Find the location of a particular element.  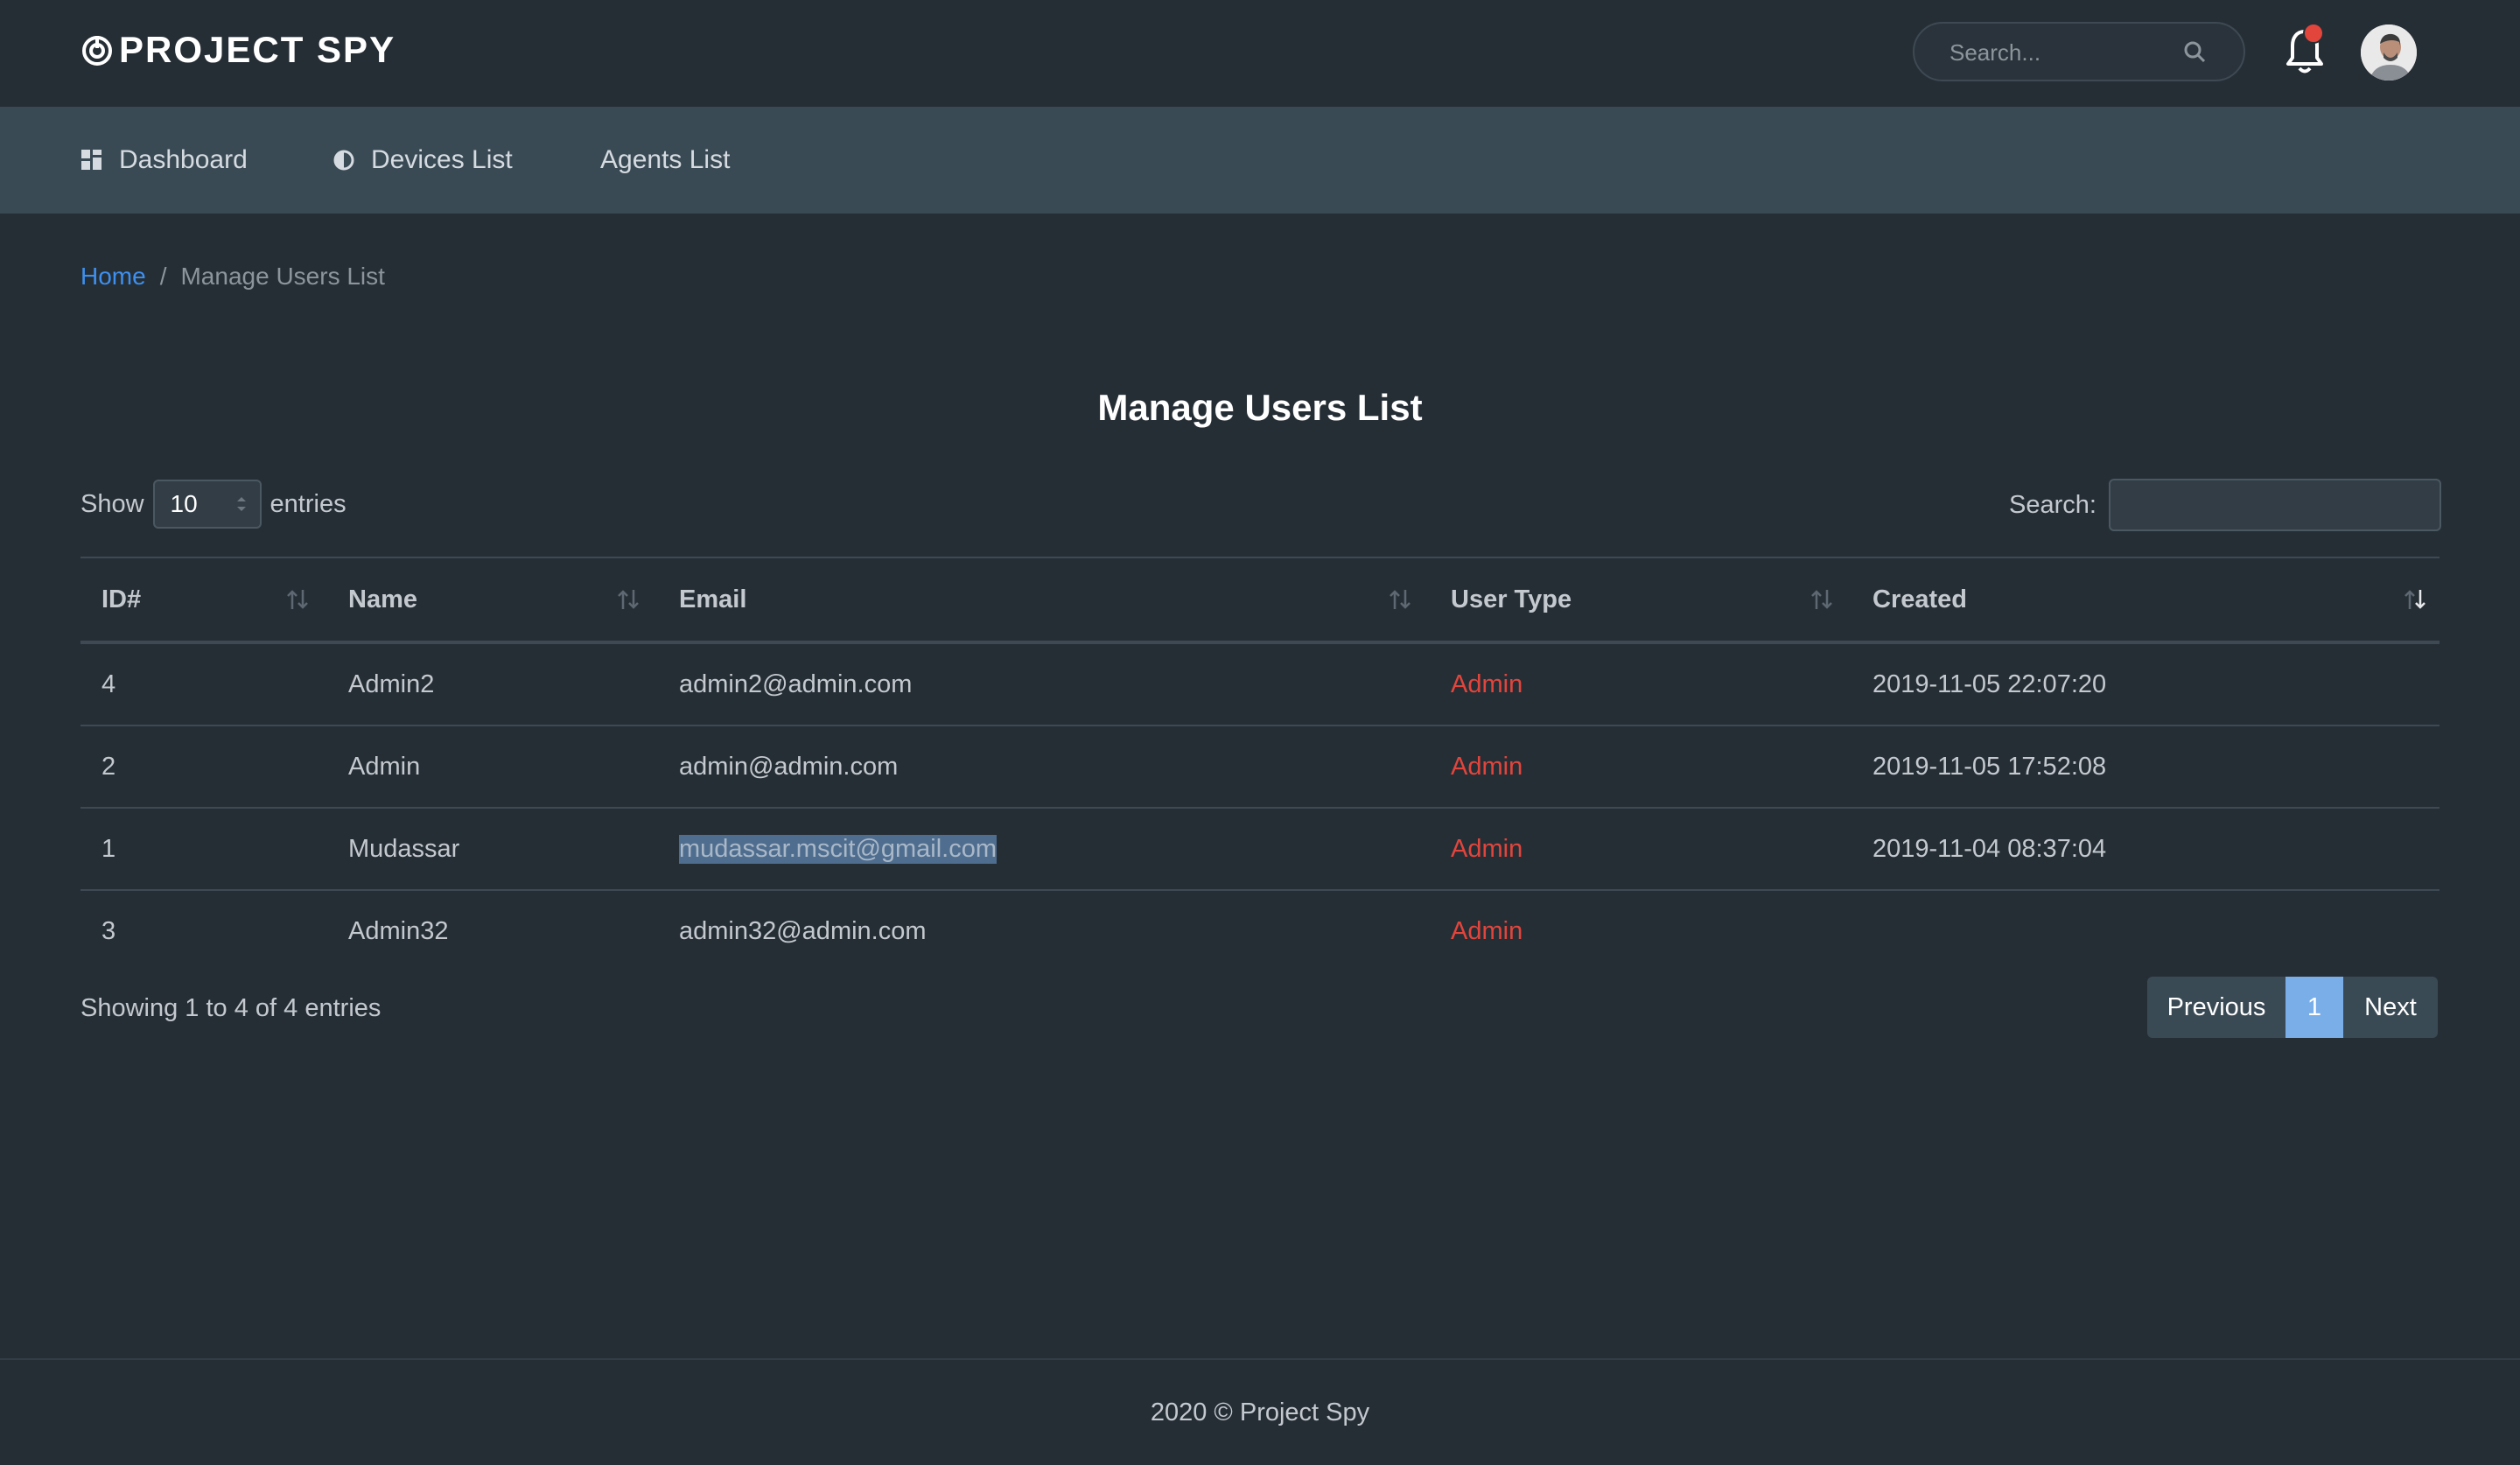

cell-email-container: mudassar.mscit@gmail.com is located at coordinates (838, 849).